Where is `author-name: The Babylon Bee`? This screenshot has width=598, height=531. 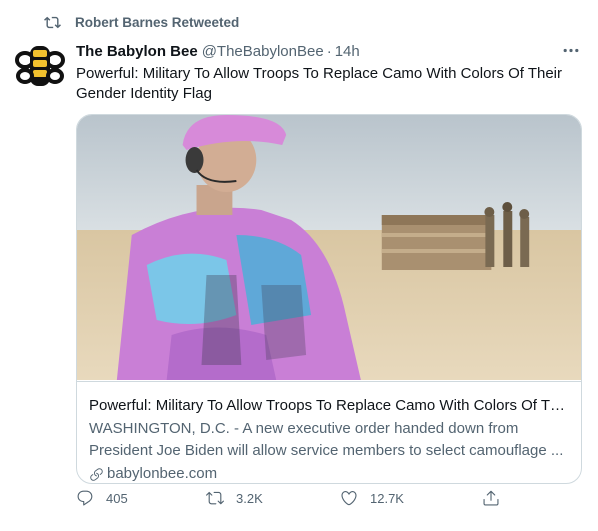 author-name: The Babylon Bee is located at coordinates (137, 51).